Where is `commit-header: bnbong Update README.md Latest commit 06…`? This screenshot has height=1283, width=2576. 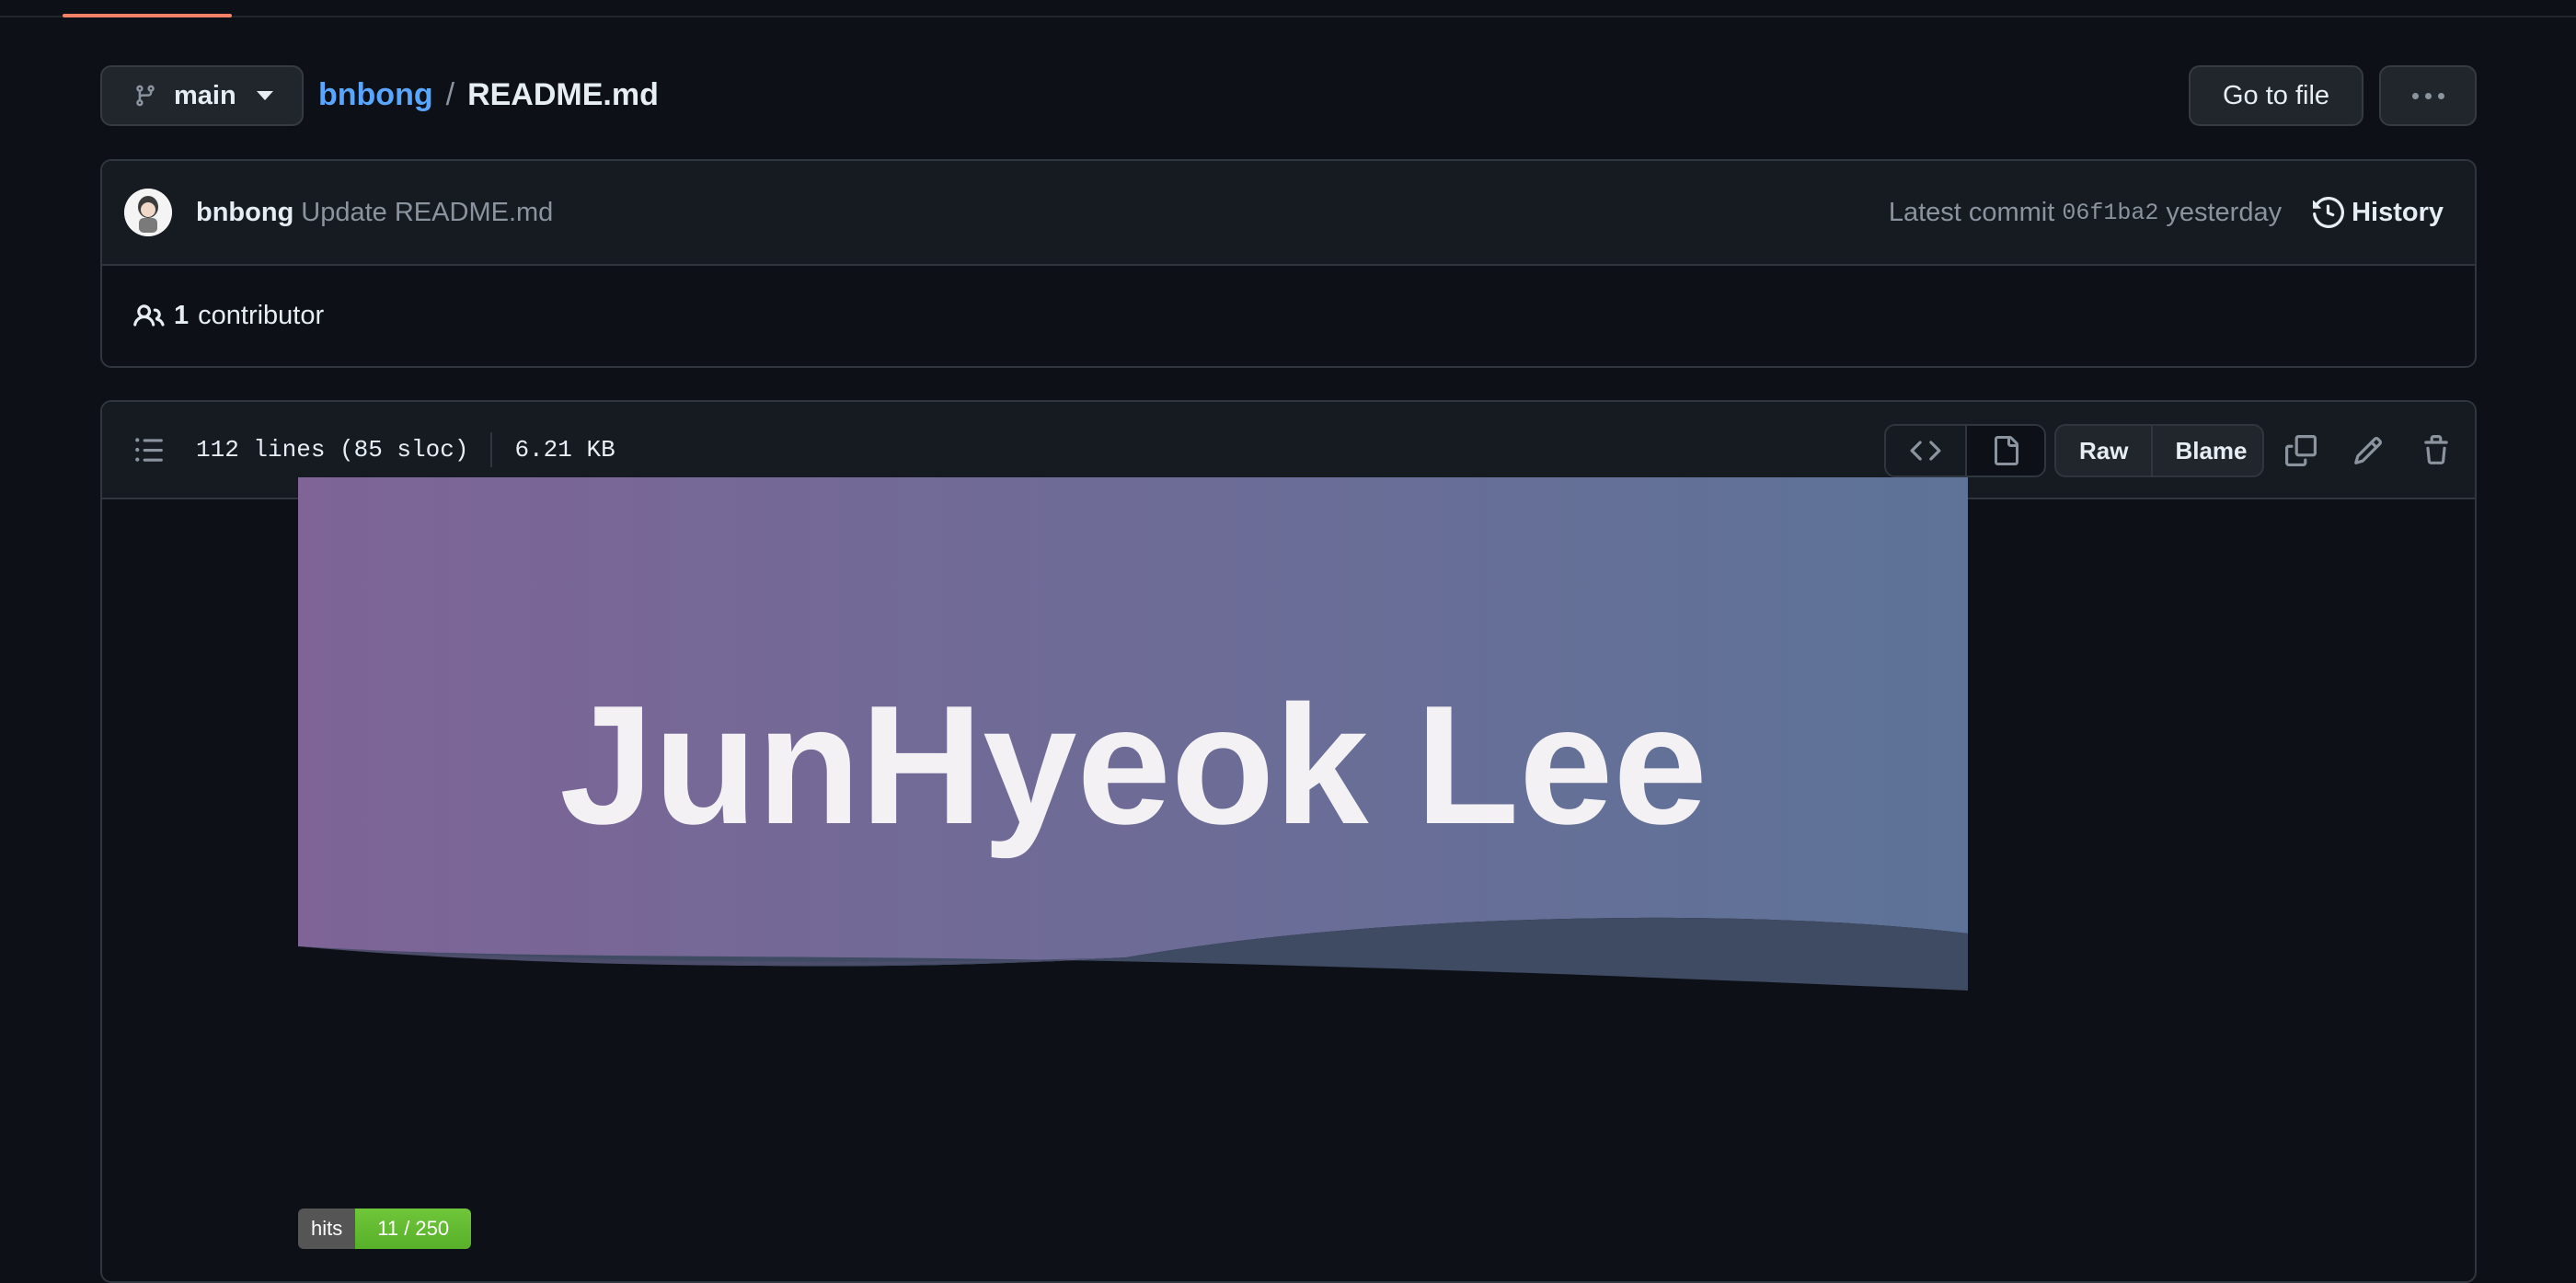 commit-header: bnbong Update README.md Latest commit 06… is located at coordinates (1288, 214).